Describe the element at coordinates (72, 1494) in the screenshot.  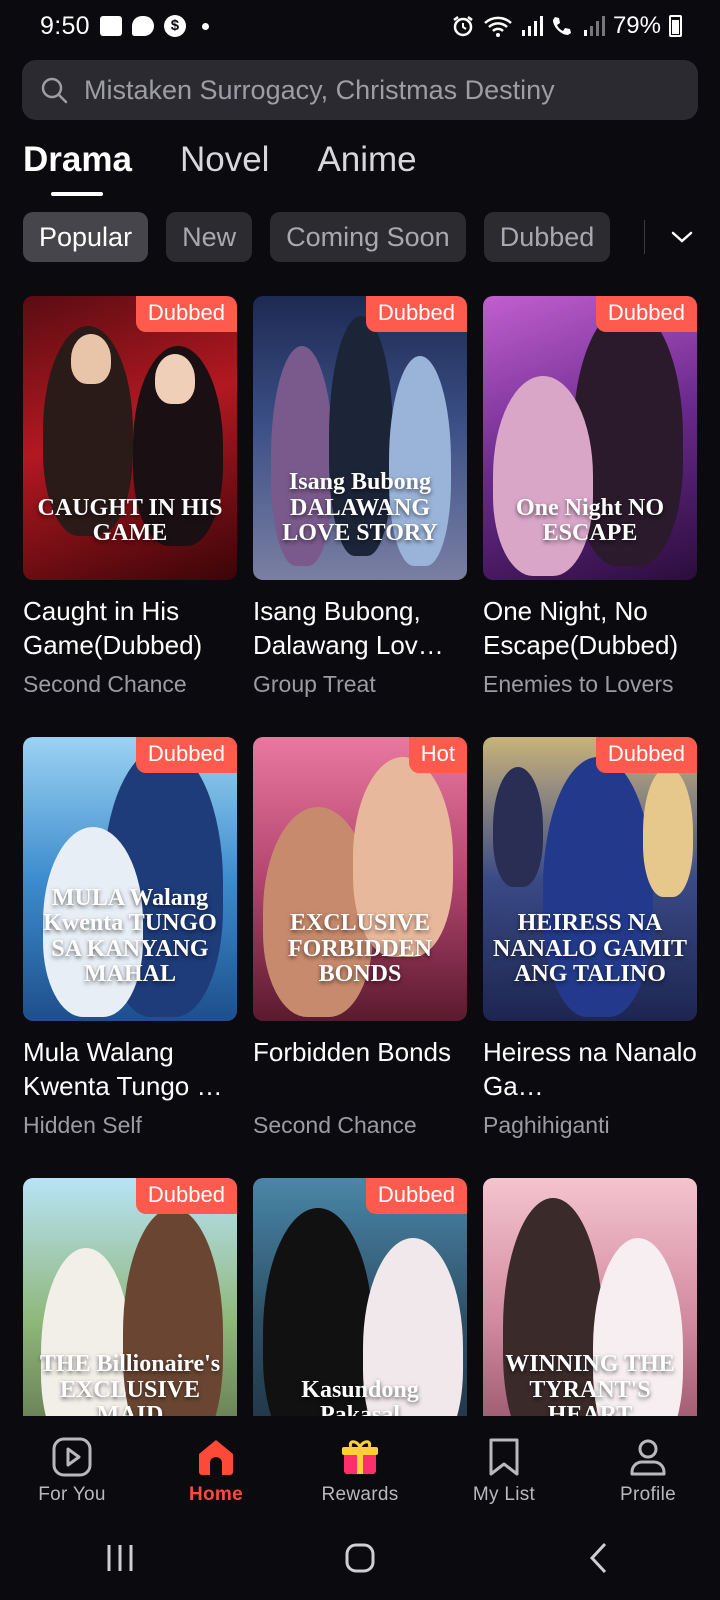
I see `nav-label: For You` at that location.